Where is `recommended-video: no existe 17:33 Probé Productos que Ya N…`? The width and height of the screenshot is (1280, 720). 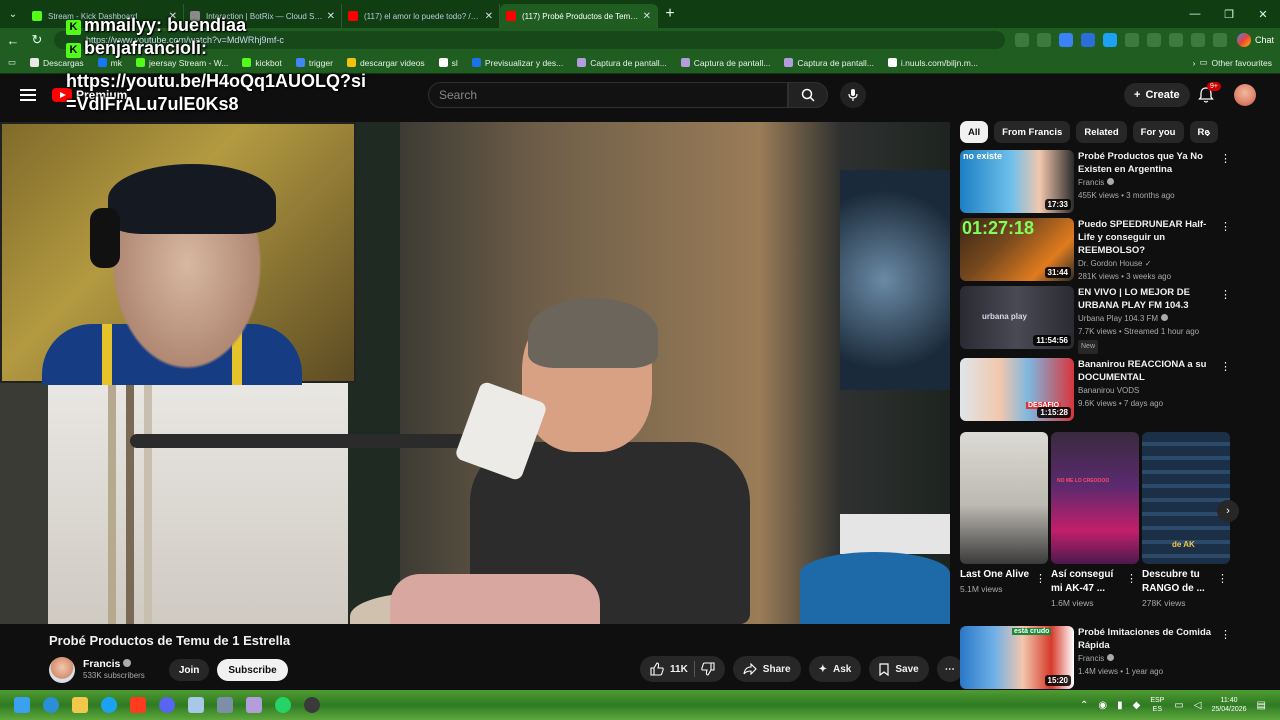 recommended-video: no existe 17:33 Probé Productos que Ya N… is located at coordinates (1095, 182).